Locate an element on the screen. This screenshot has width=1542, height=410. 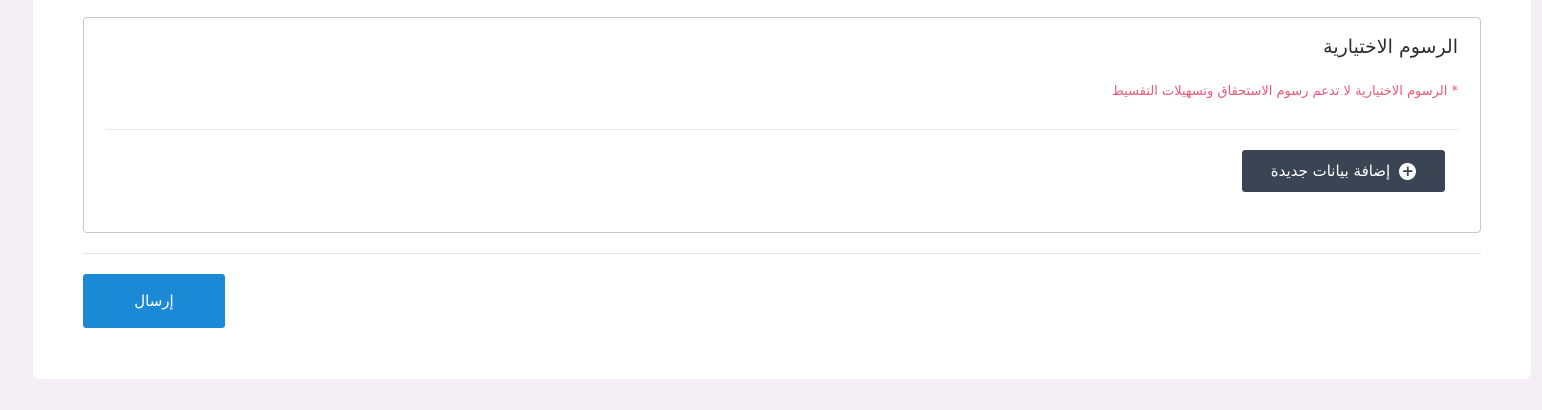
plus-circle-icon: + is located at coordinates (1408, 171).